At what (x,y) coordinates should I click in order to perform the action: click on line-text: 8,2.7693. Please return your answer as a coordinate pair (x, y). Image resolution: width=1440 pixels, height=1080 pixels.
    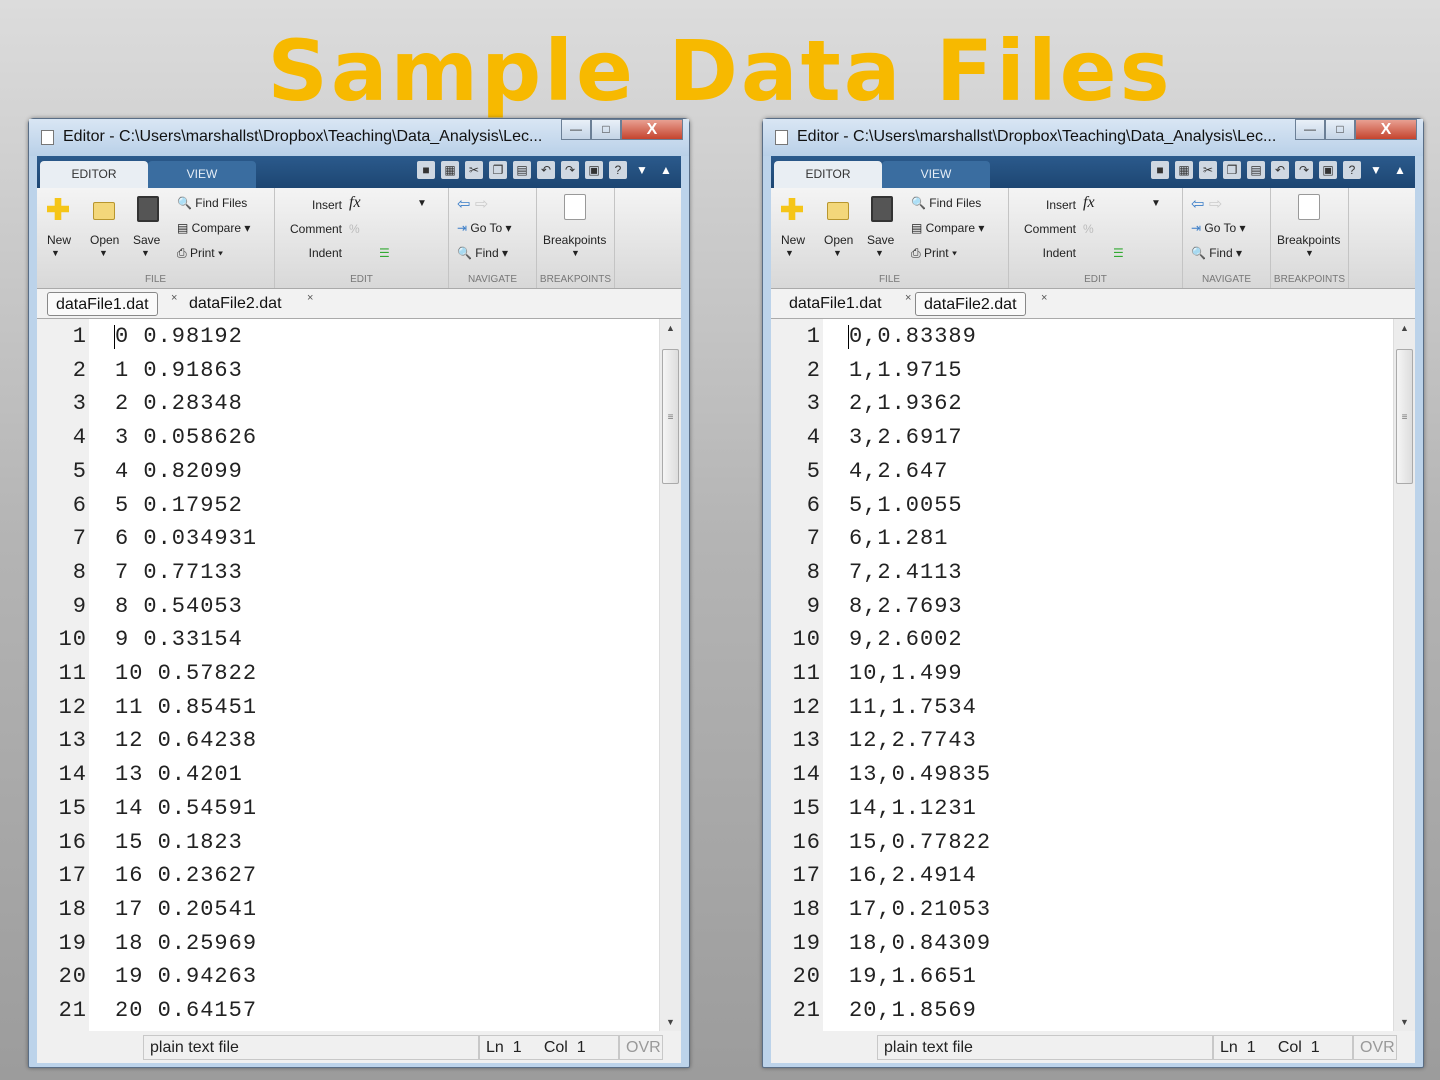
    Looking at the image, I should click on (906, 607).